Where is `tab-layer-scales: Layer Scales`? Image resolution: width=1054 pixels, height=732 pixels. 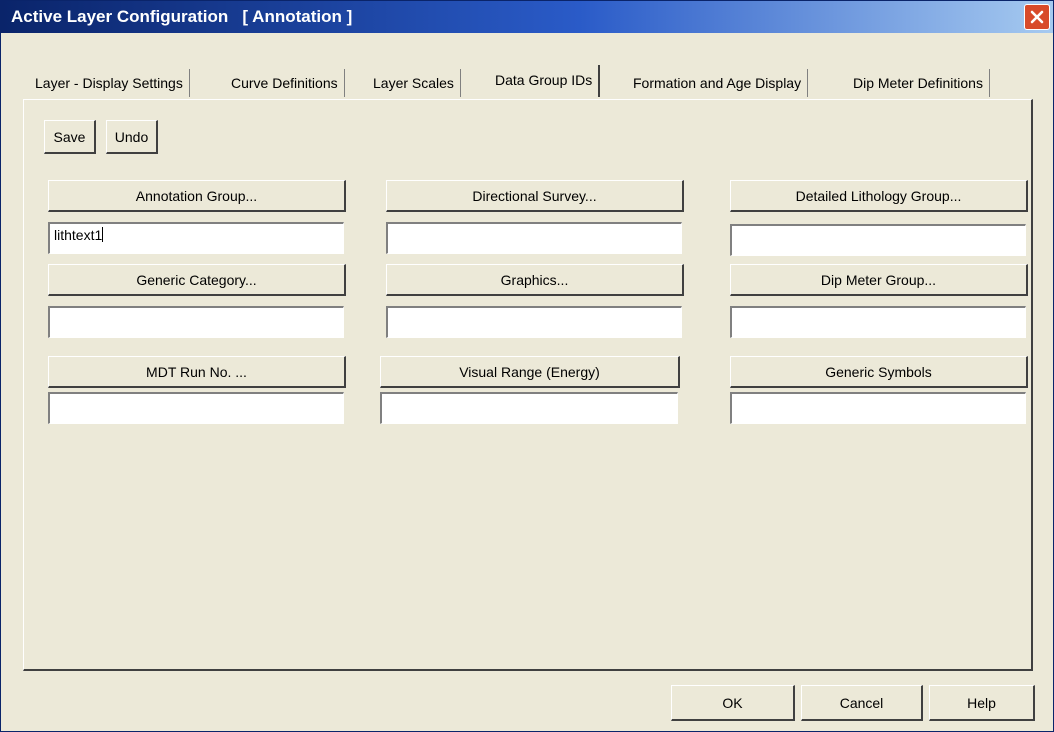 tab-layer-scales: Layer Scales is located at coordinates (414, 83).